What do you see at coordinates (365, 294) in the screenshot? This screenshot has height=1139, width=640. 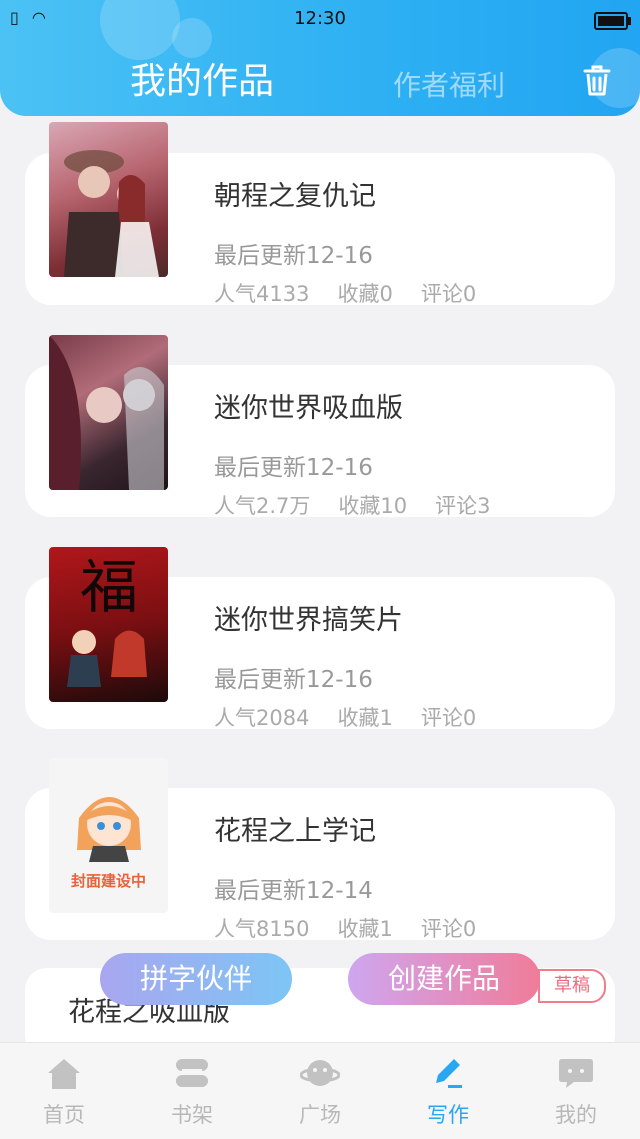 I see `favorites-count: 收藏0` at bounding box center [365, 294].